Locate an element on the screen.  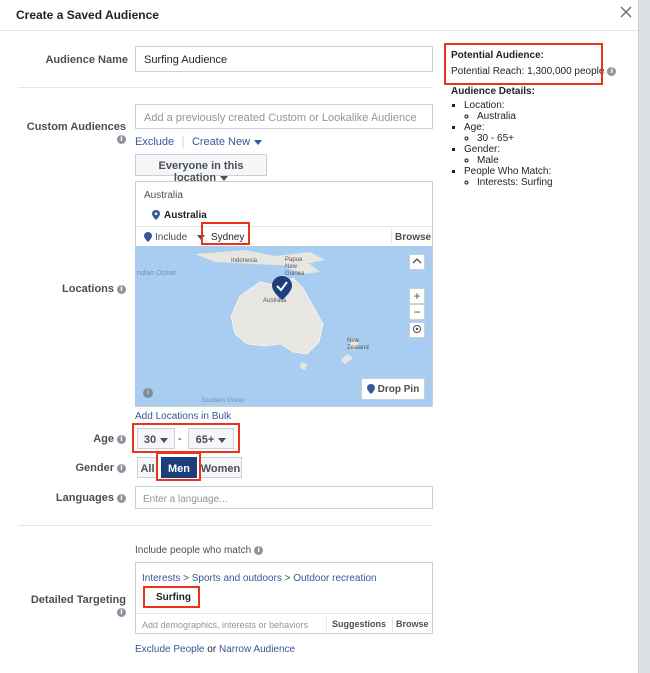
plus-icon: + is located at coordinates (417, 296).